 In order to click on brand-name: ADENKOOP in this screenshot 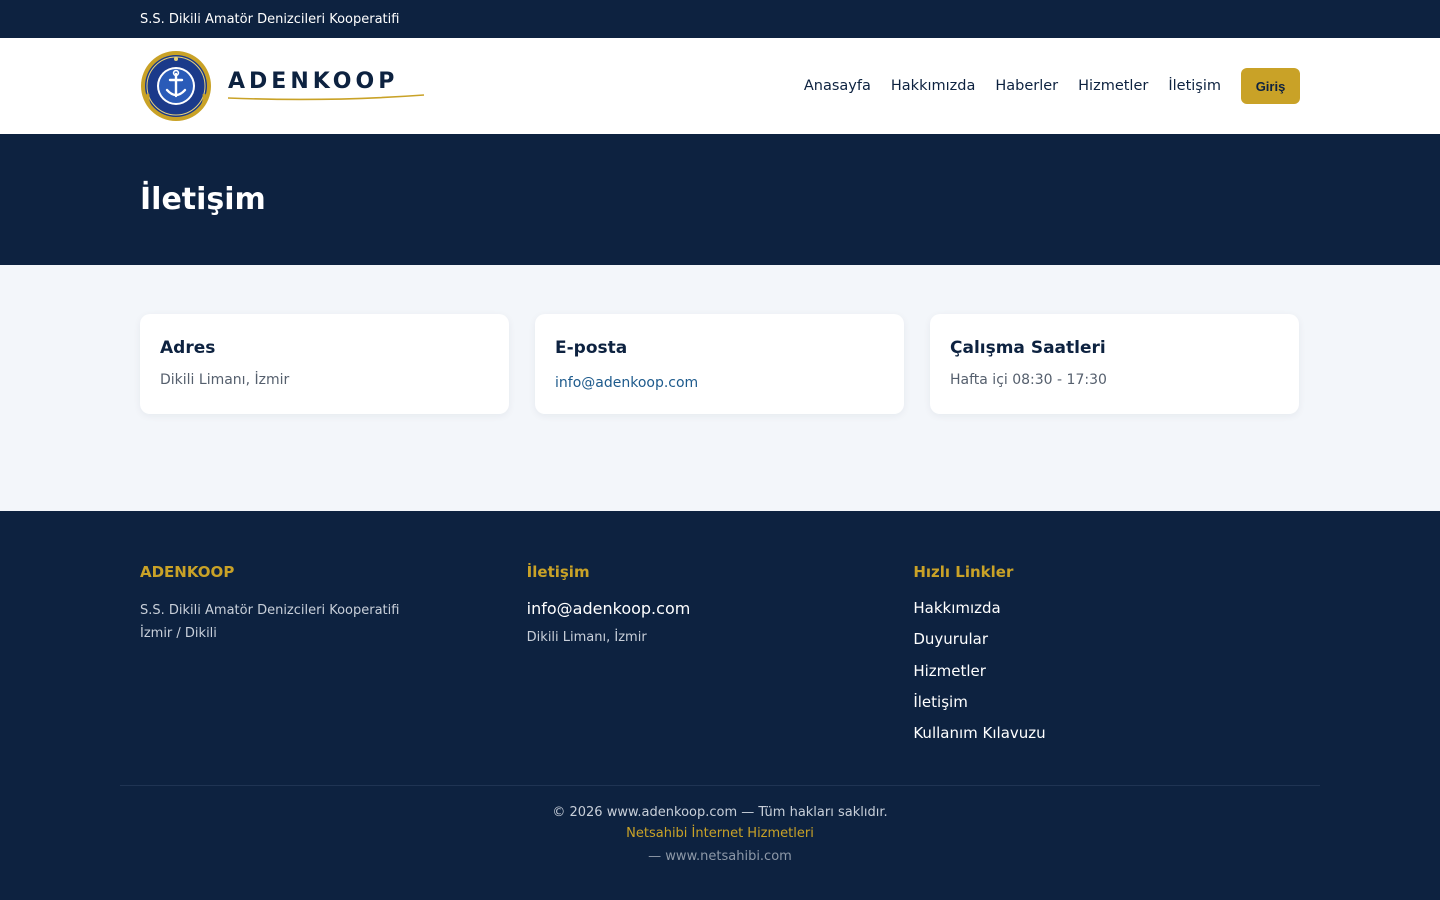, I will do `click(313, 81)`.